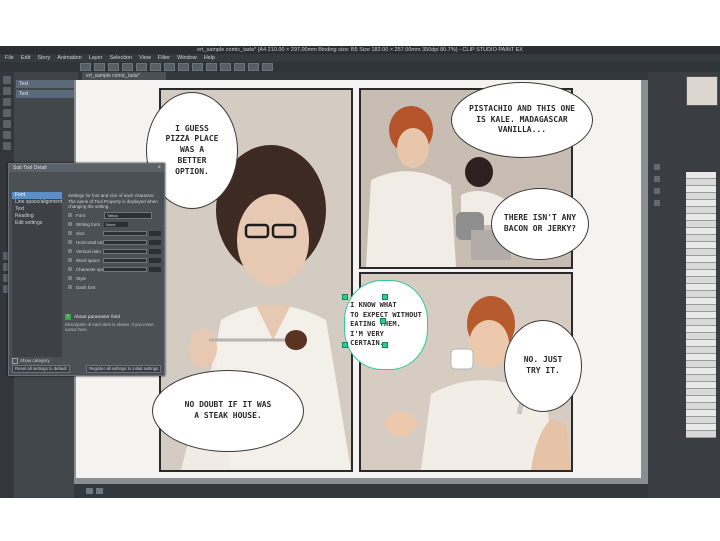  What do you see at coordinates (164, 58) in the screenshot?
I see `menu-filter: Filter` at bounding box center [164, 58].